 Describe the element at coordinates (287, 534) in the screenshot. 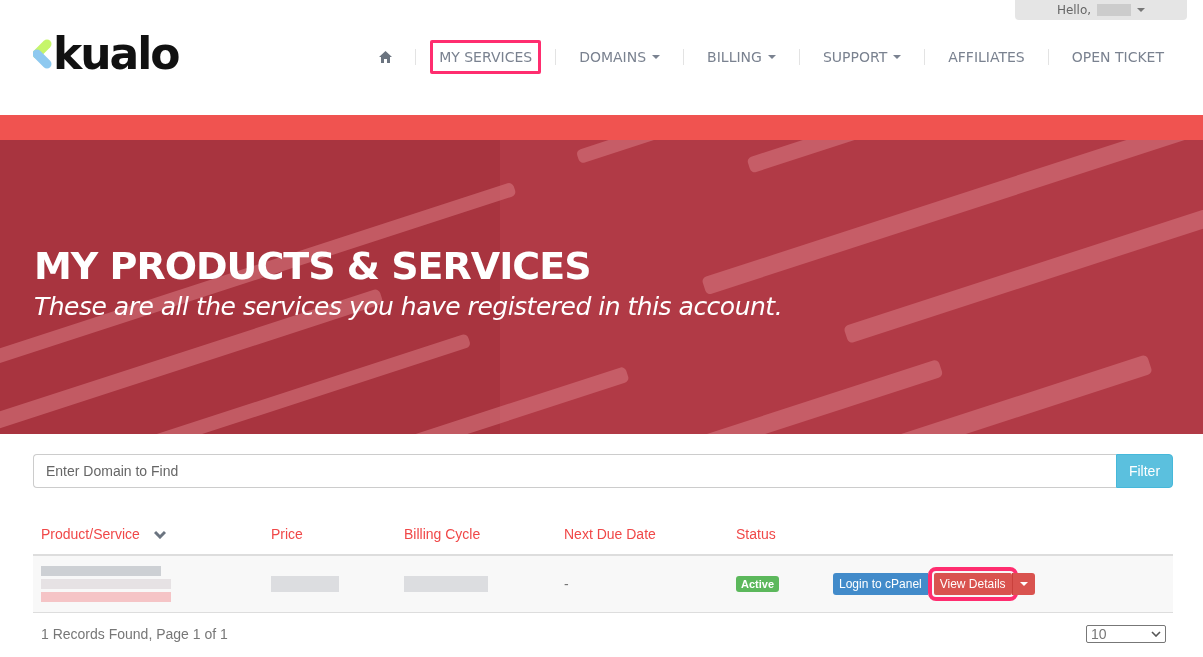

I see `column-header: Price` at that location.